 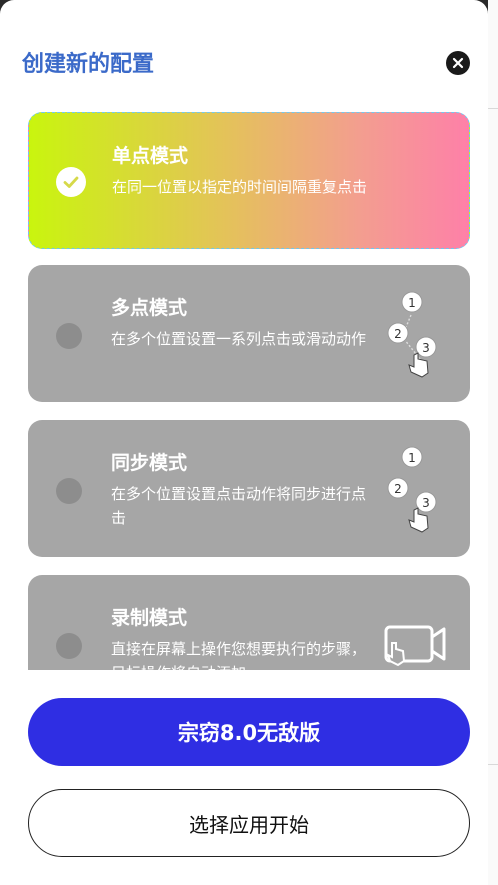 I want to click on multi-tap-icon: 1 2 3, so click(x=412, y=334).